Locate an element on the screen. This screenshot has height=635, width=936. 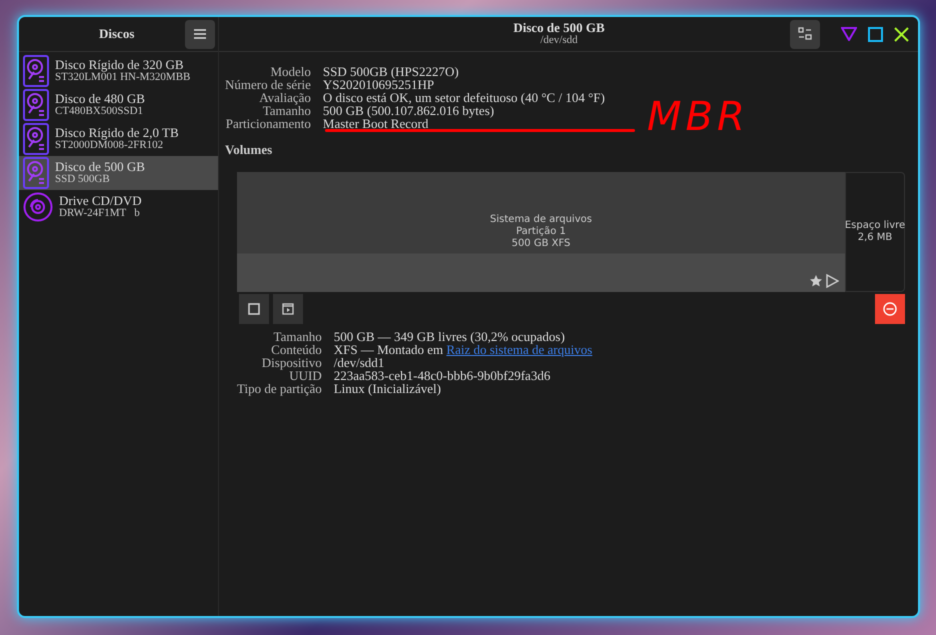
disk-list-item: Disco Rígido de 2,0 TB ST2000DM008-2FR102 is located at coordinates (118, 139).